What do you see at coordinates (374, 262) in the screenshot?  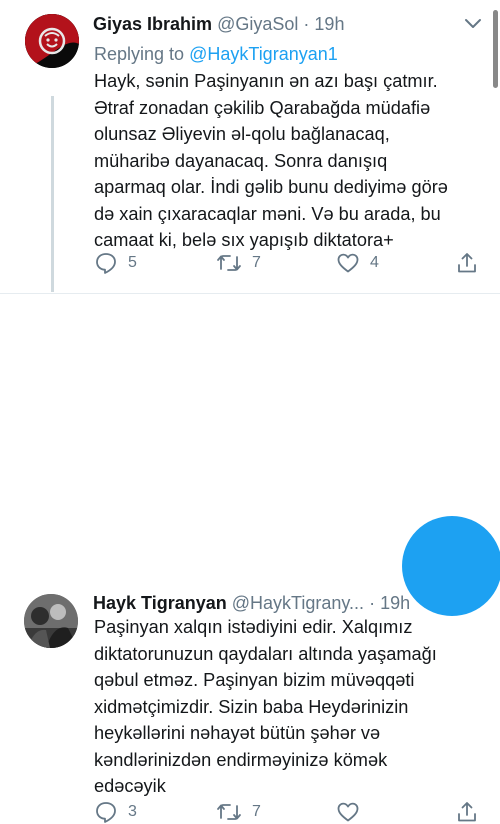 I see `like-count: 4` at bounding box center [374, 262].